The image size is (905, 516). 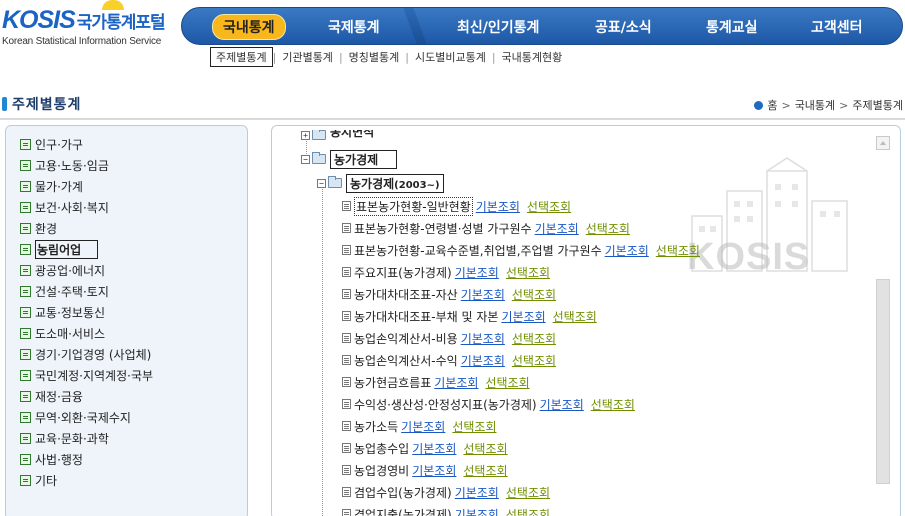 I want to click on table-node: 농업손익계산서-수익 기본조회 선택조회, so click(x=449, y=360).